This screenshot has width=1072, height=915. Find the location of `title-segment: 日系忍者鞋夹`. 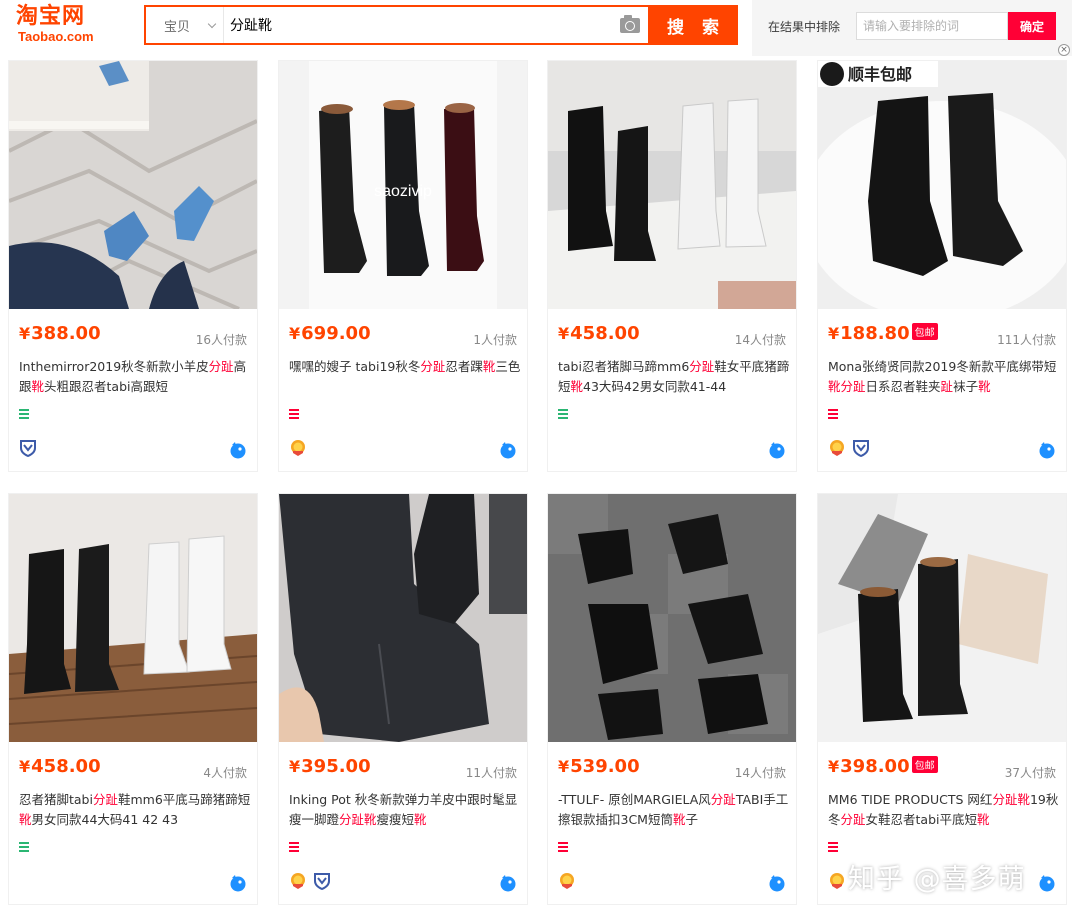

title-segment: 日系忍者鞋夹 is located at coordinates (903, 386).